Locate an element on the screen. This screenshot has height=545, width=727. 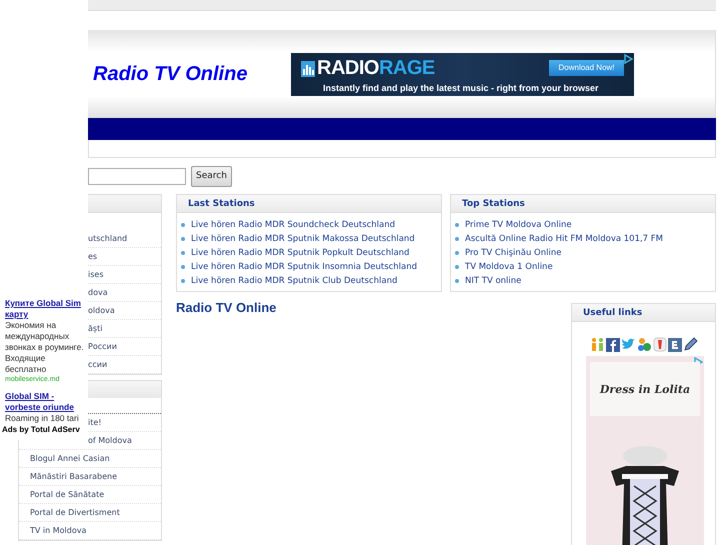
panel-title: Top Stations is located at coordinates (493, 203).